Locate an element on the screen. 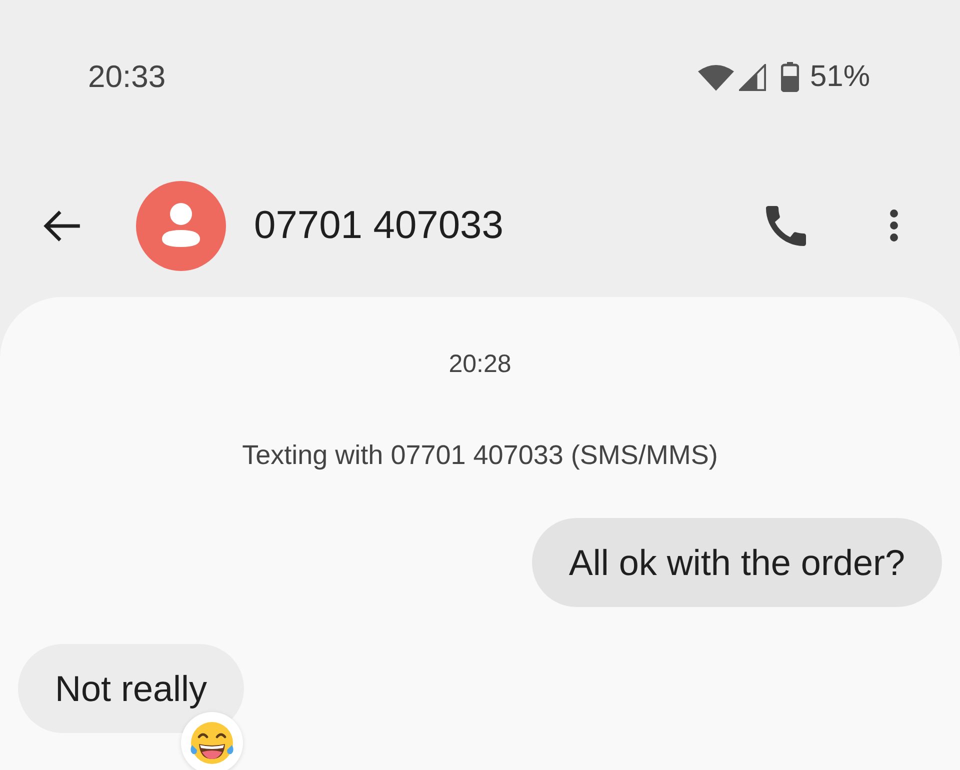 Image resolution: width=960 pixels, height=770 pixels. conversation-info: Texting with 07701 407033 (SMS/MMS) is located at coordinates (480, 455).